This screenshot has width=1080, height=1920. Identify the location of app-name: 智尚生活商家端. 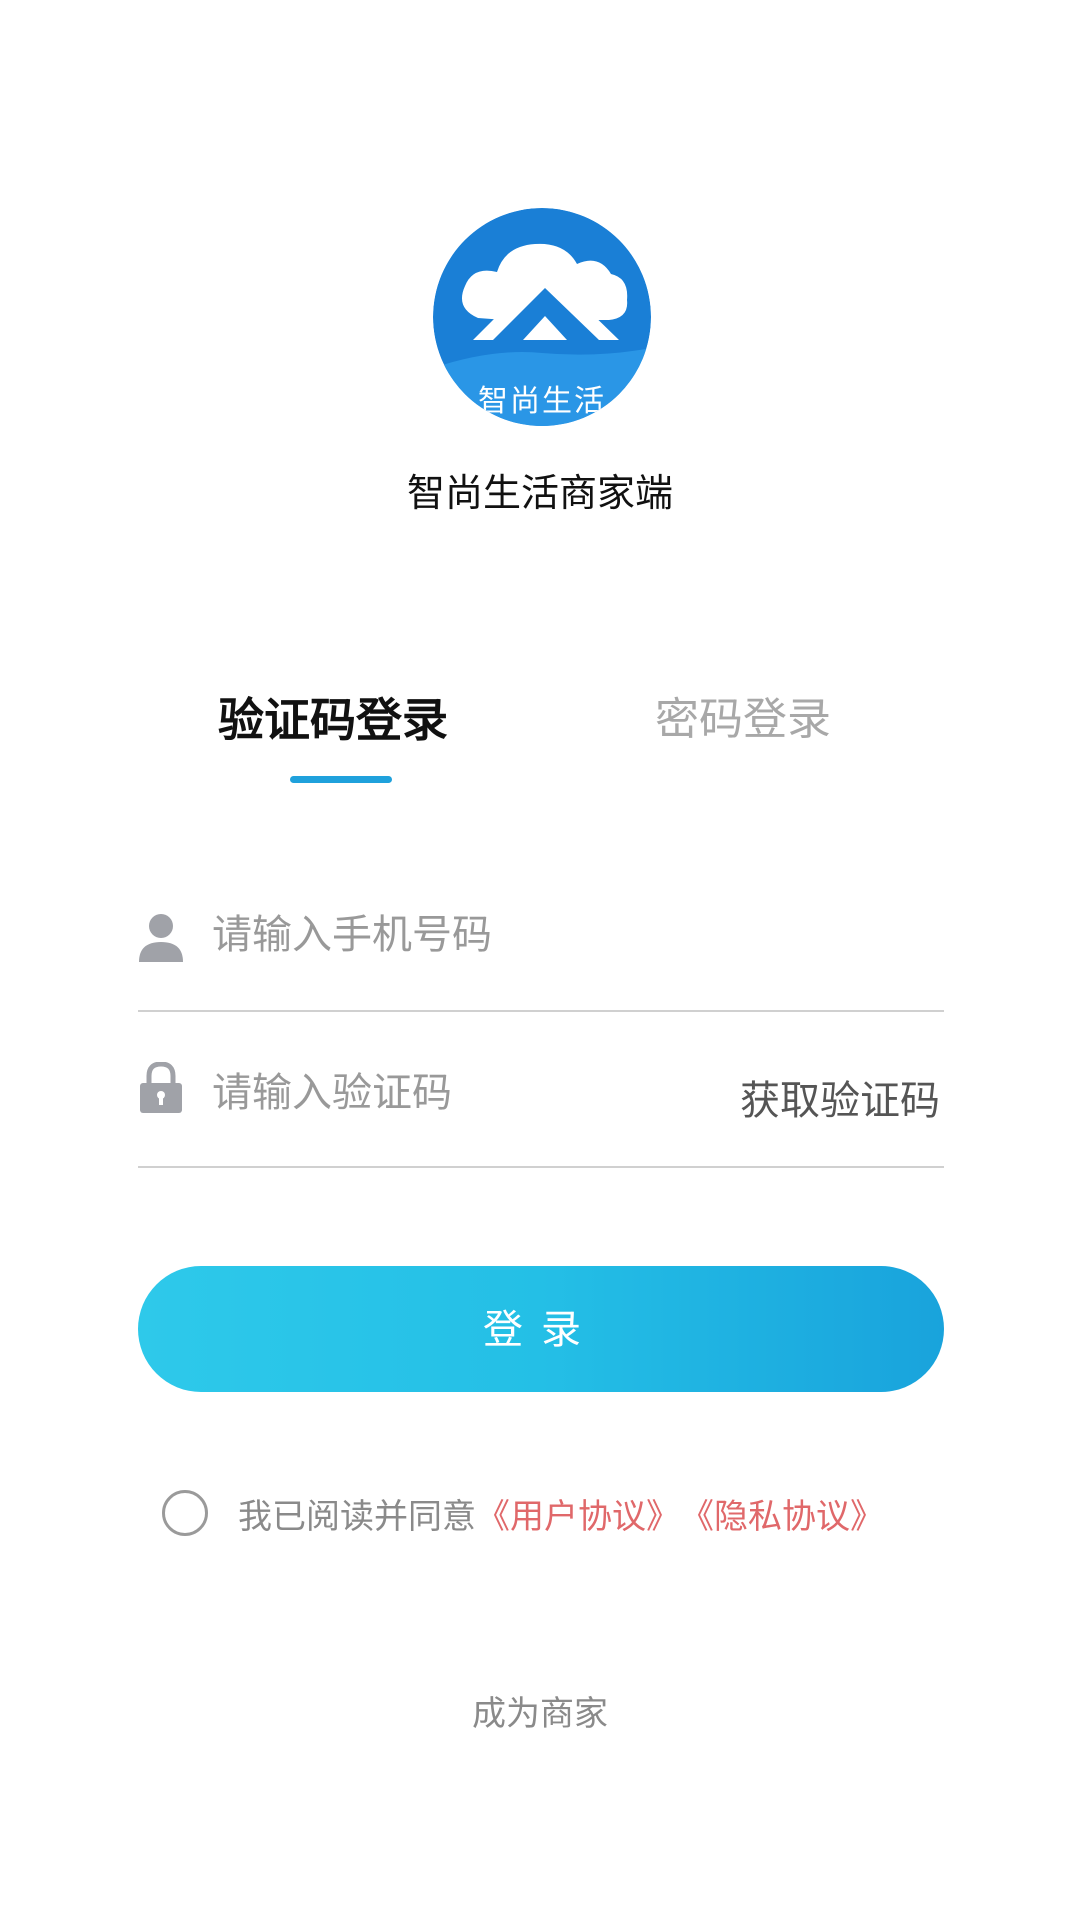
(539, 493).